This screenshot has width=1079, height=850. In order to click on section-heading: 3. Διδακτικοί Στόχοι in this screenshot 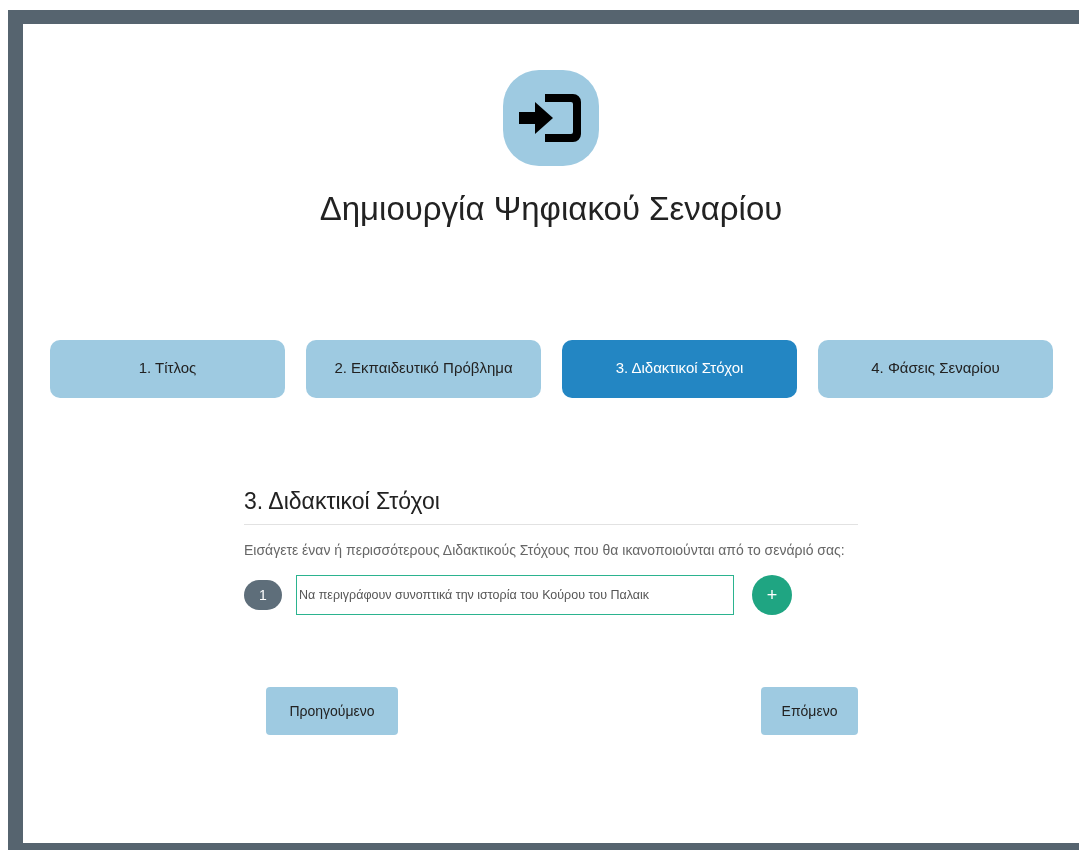, I will do `click(551, 504)`.